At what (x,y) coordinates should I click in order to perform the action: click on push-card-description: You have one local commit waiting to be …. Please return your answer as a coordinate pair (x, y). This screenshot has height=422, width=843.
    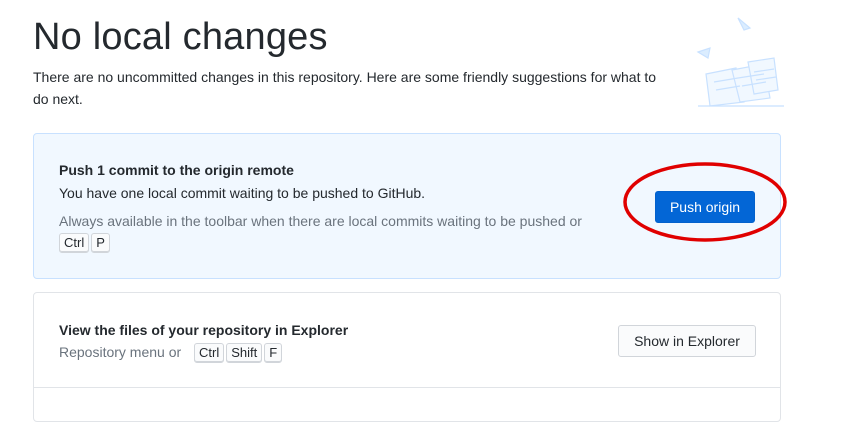
    Looking at the image, I should click on (242, 193).